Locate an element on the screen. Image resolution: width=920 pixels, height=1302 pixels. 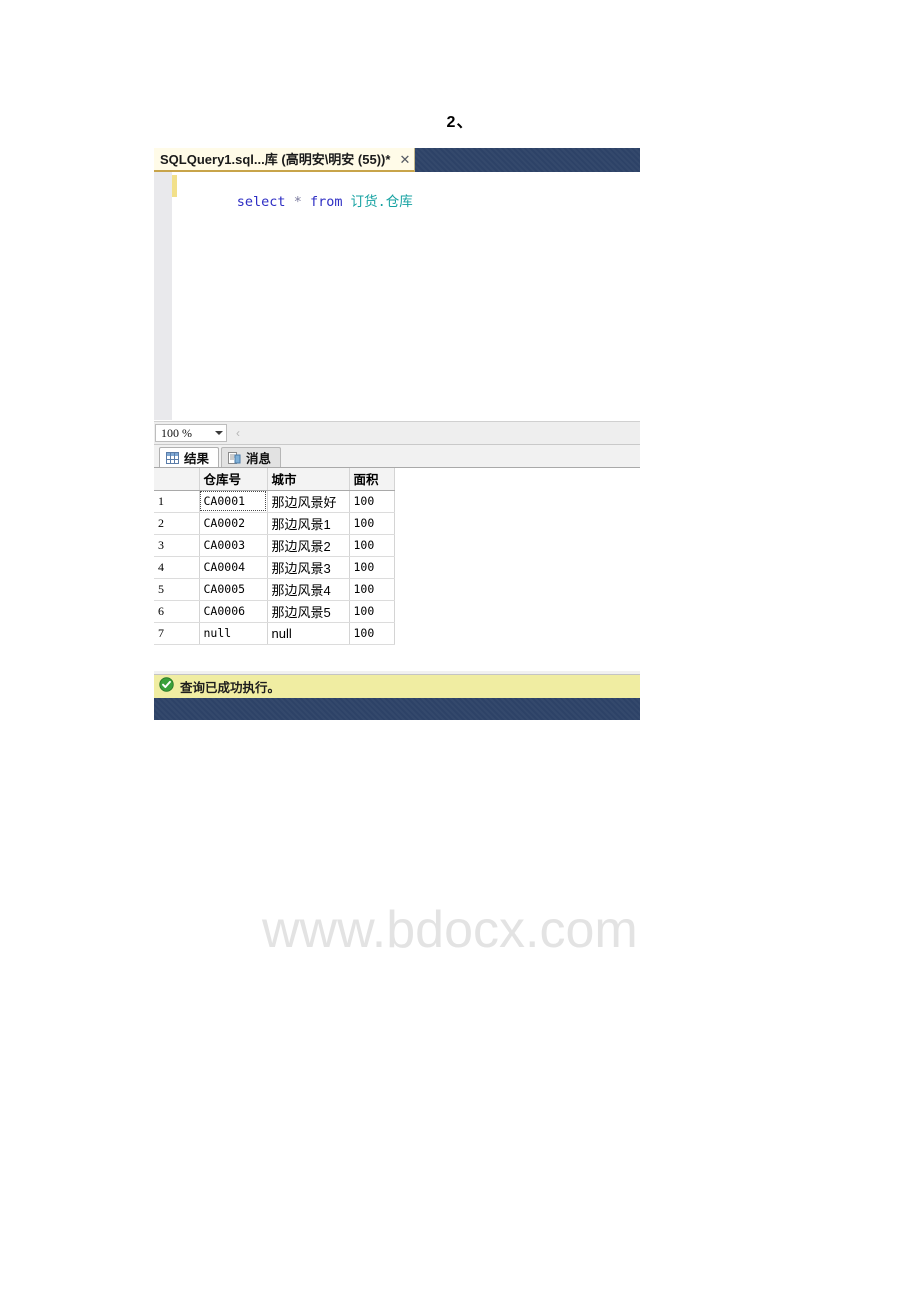
tab-messages: 消息 is located at coordinates (251, 457).